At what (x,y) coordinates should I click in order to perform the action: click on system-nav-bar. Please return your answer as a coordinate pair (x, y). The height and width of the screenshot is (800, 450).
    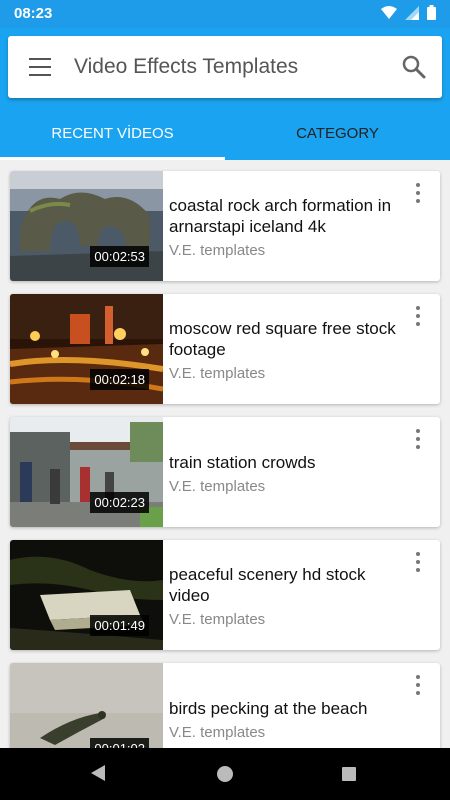
    Looking at the image, I should click on (225, 774).